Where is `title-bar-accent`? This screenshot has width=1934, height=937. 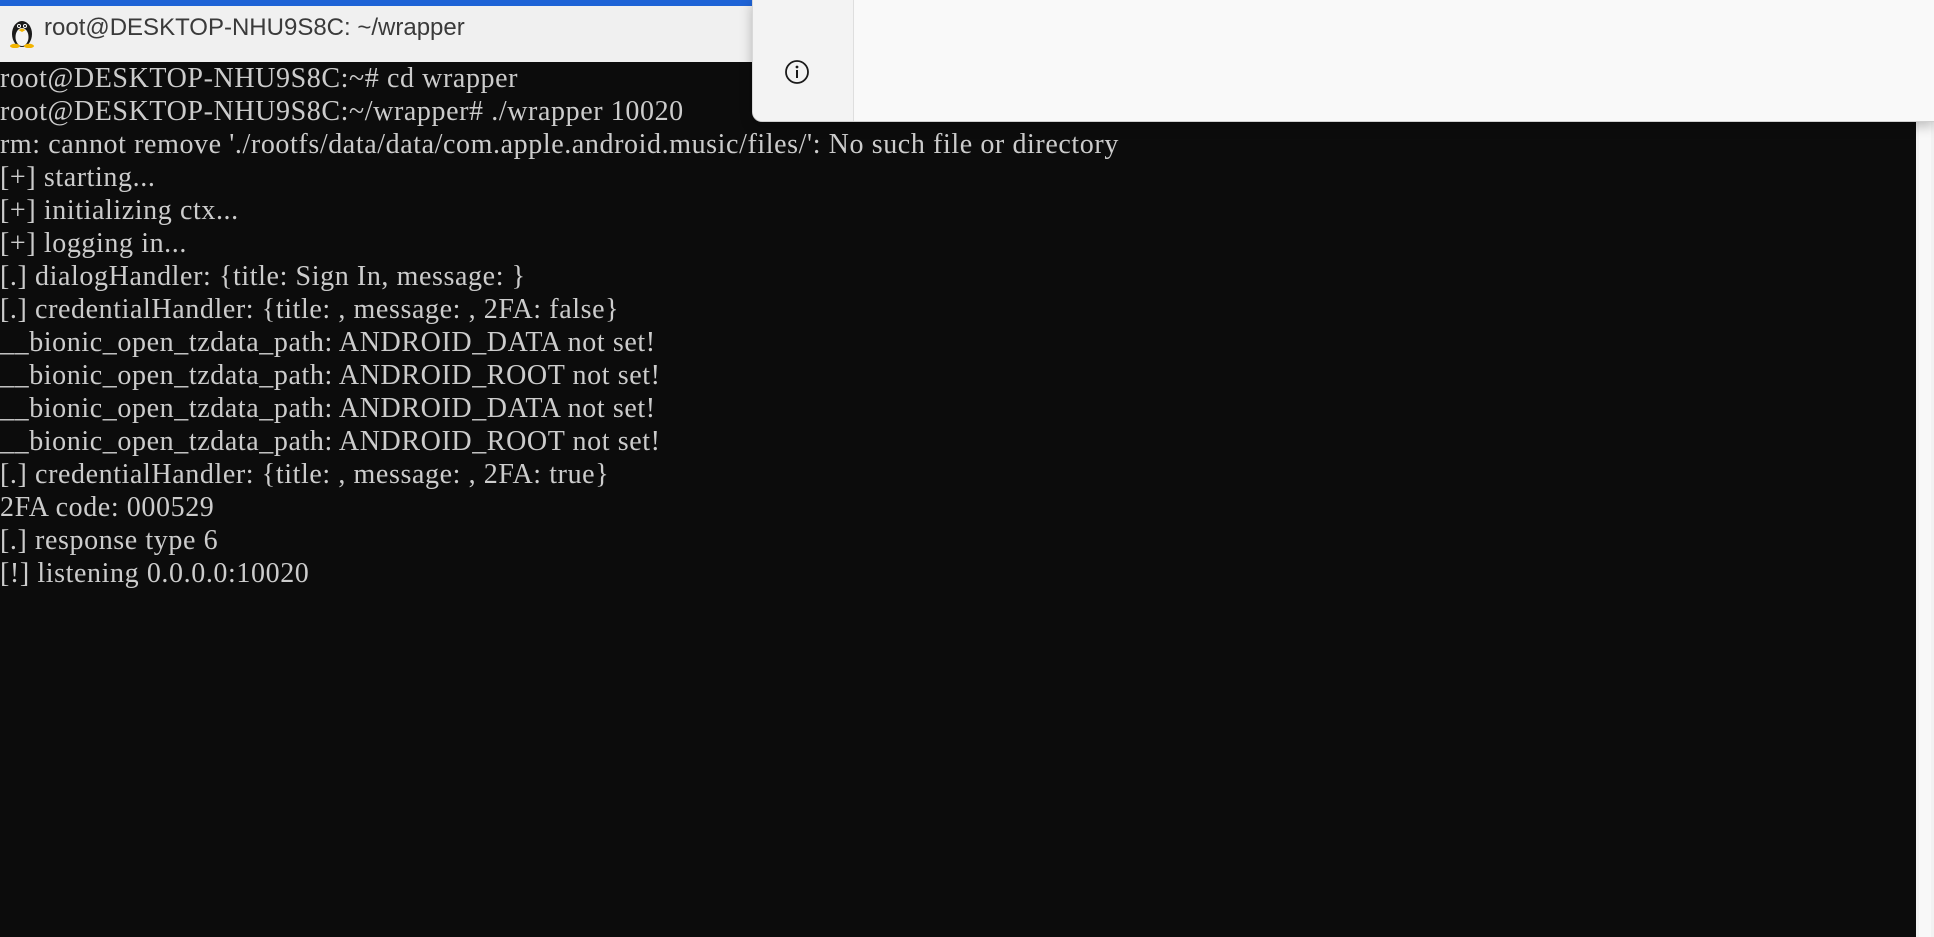
title-bar-accent is located at coordinates (380, 3).